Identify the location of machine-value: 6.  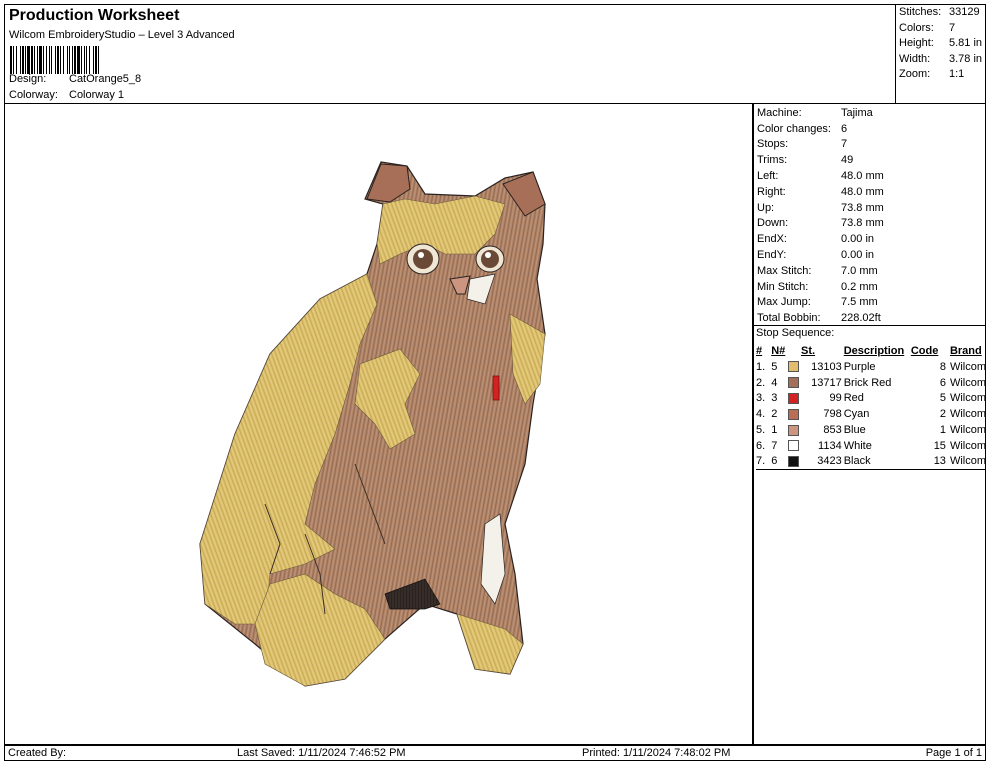
(844, 128).